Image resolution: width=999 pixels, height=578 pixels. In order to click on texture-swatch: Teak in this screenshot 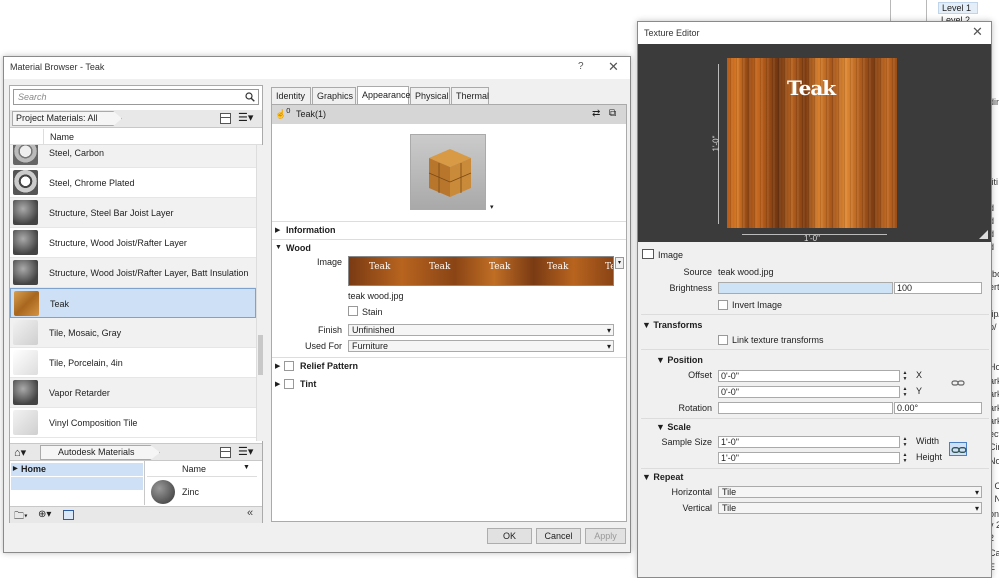, I will do `click(812, 143)`.